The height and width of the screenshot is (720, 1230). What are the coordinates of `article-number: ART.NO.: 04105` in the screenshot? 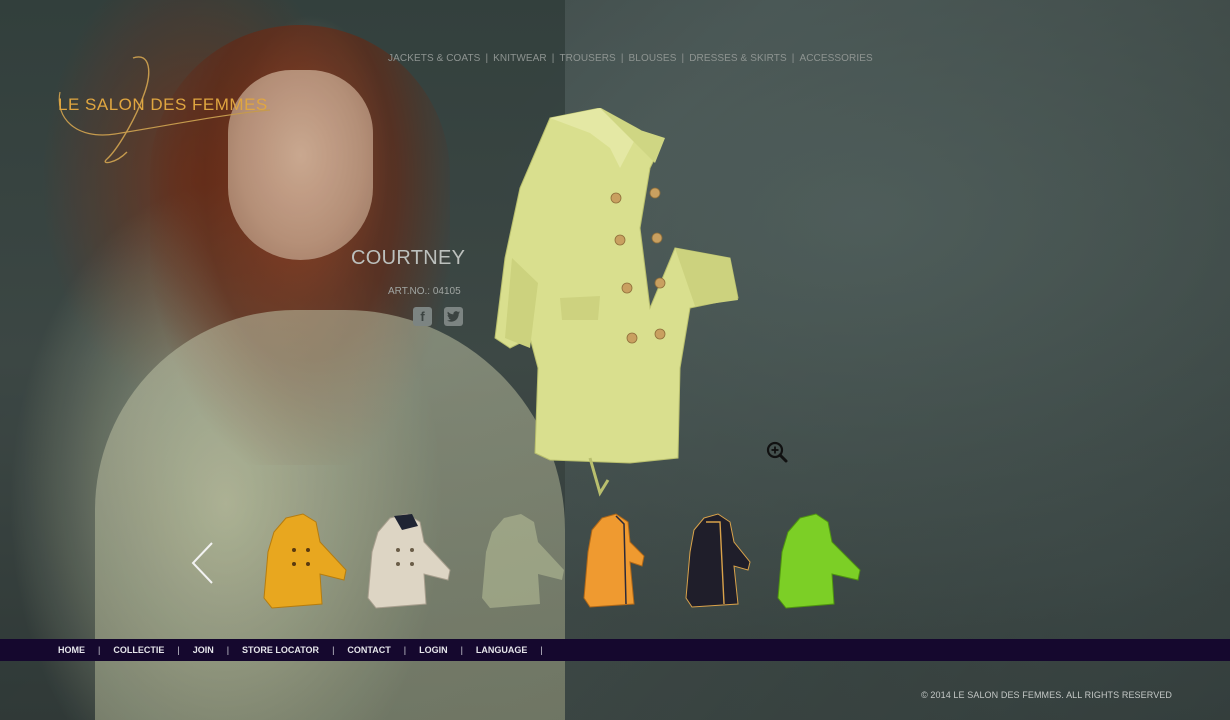 It's located at (424, 291).